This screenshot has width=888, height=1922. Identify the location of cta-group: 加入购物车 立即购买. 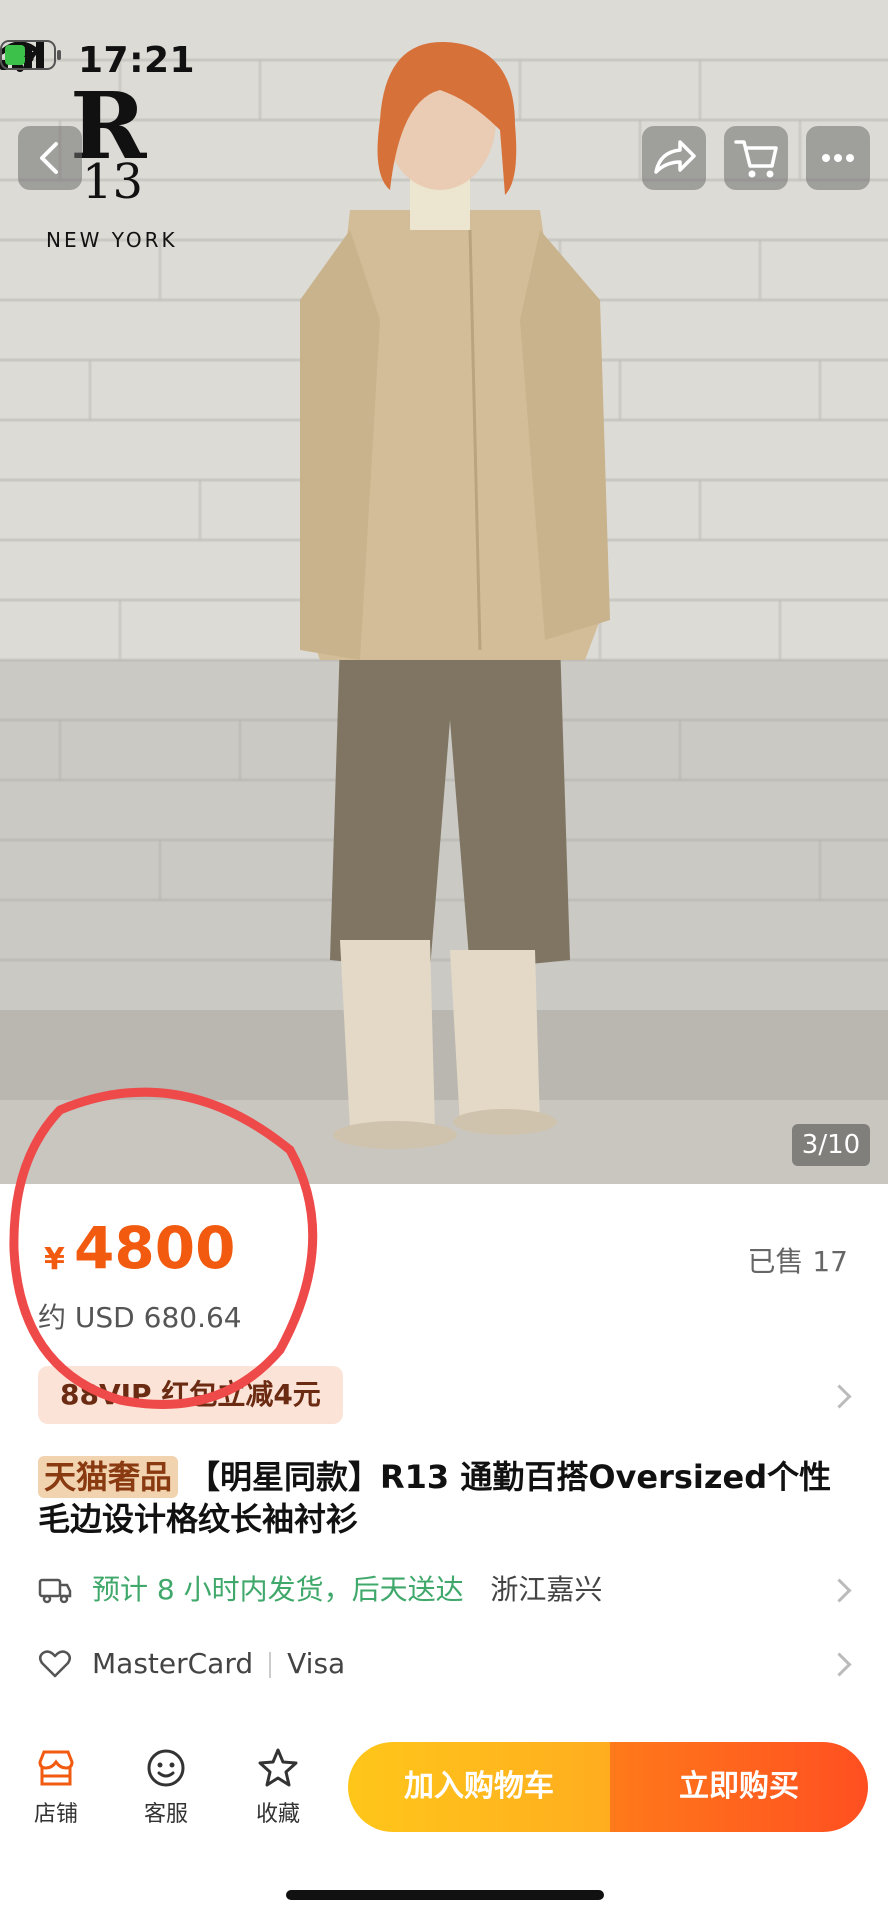
(608, 1787).